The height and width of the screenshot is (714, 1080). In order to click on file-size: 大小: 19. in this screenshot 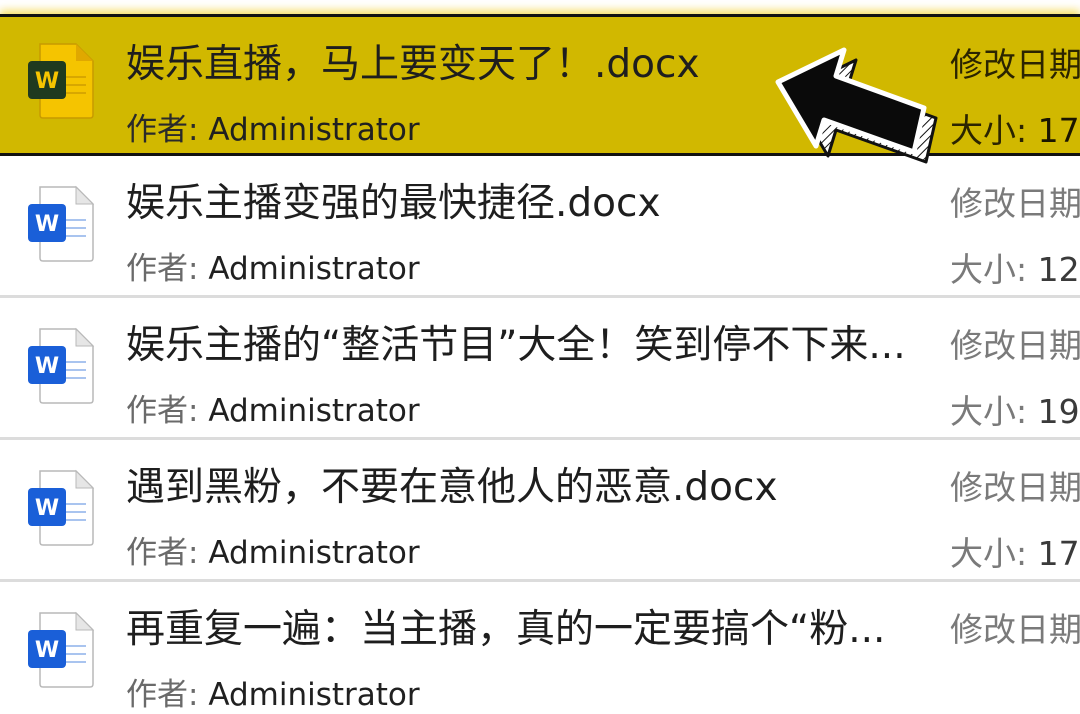, I will do `click(1015, 412)`.